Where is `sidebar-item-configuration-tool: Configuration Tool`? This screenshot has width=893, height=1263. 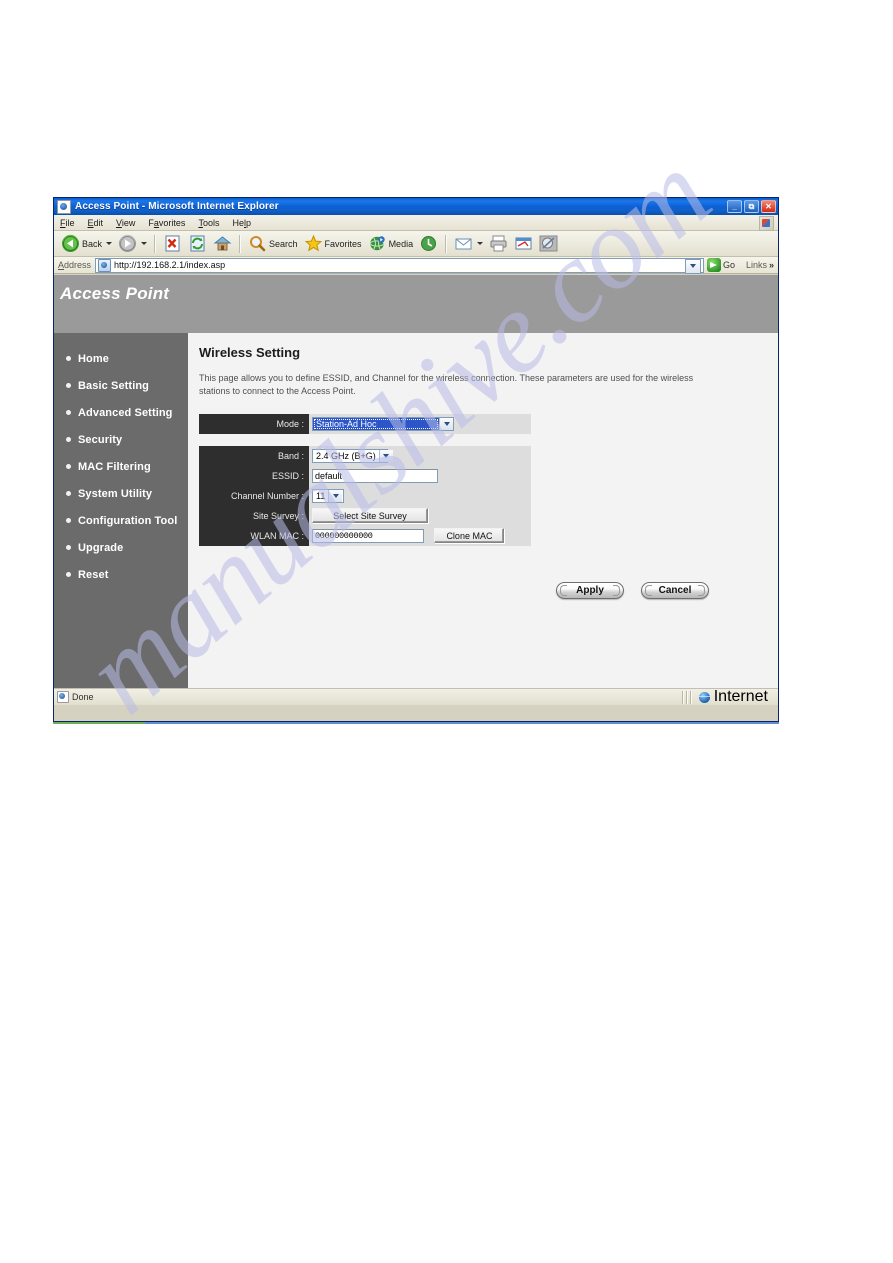
sidebar-item-configuration-tool: Configuration Tool is located at coordinates (121, 520).